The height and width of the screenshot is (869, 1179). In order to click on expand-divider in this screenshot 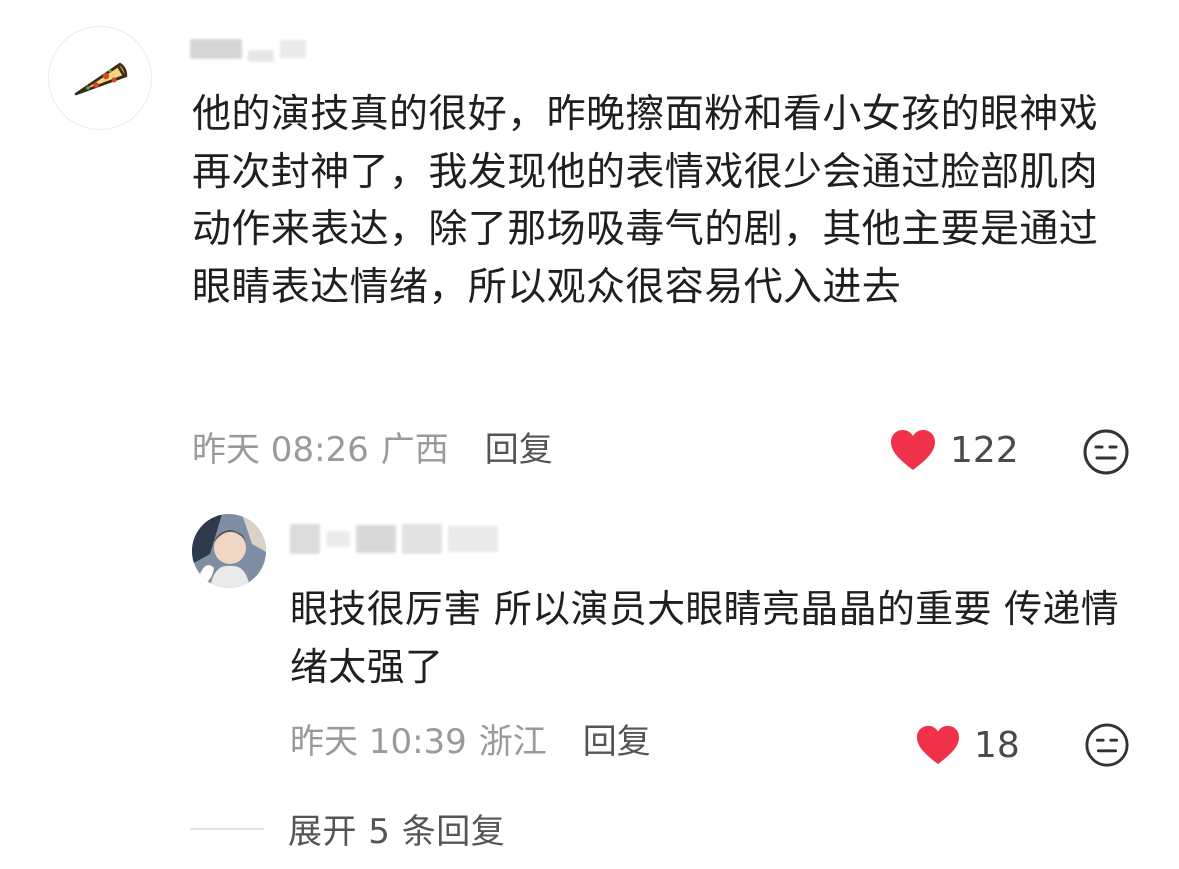, I will do `click(227, 828)`.